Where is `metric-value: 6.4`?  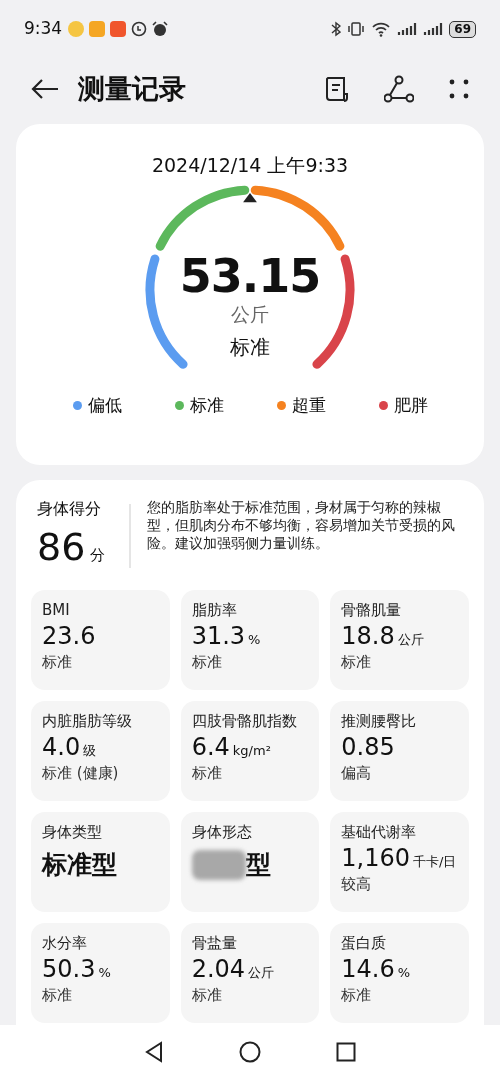
metric-value: 6.4 is located at coordinates (210, 747).